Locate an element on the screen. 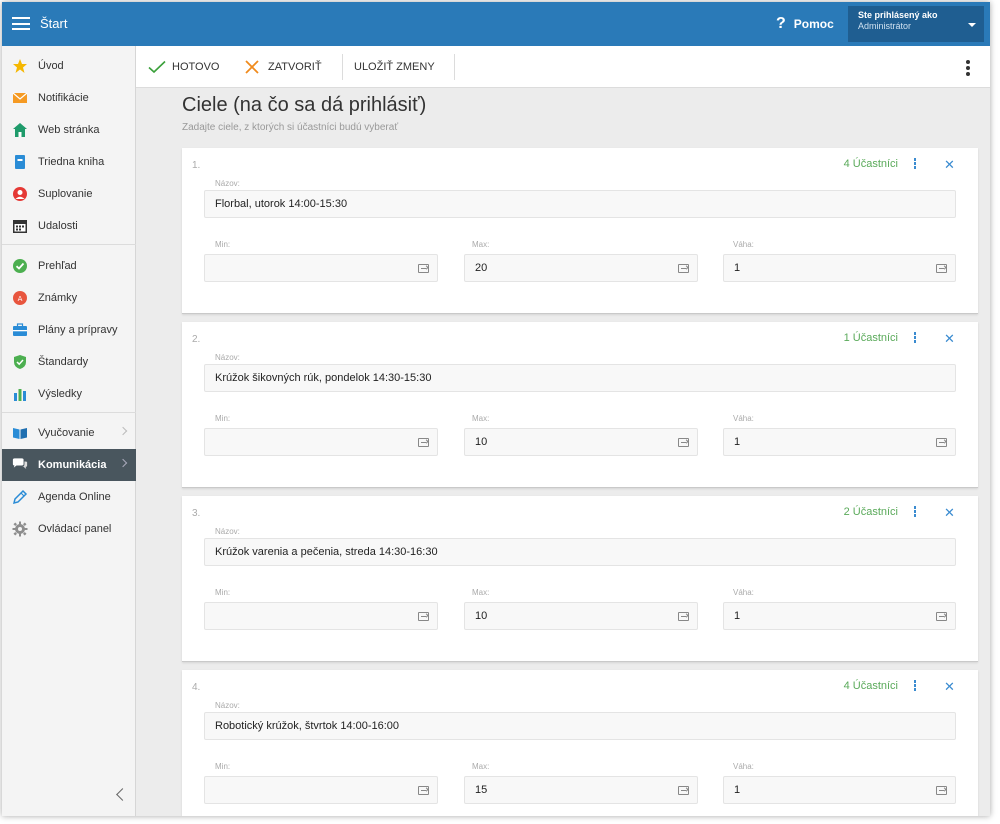 The image size is (1000, 824). svg-text: A is located at coordinates (20, 299).